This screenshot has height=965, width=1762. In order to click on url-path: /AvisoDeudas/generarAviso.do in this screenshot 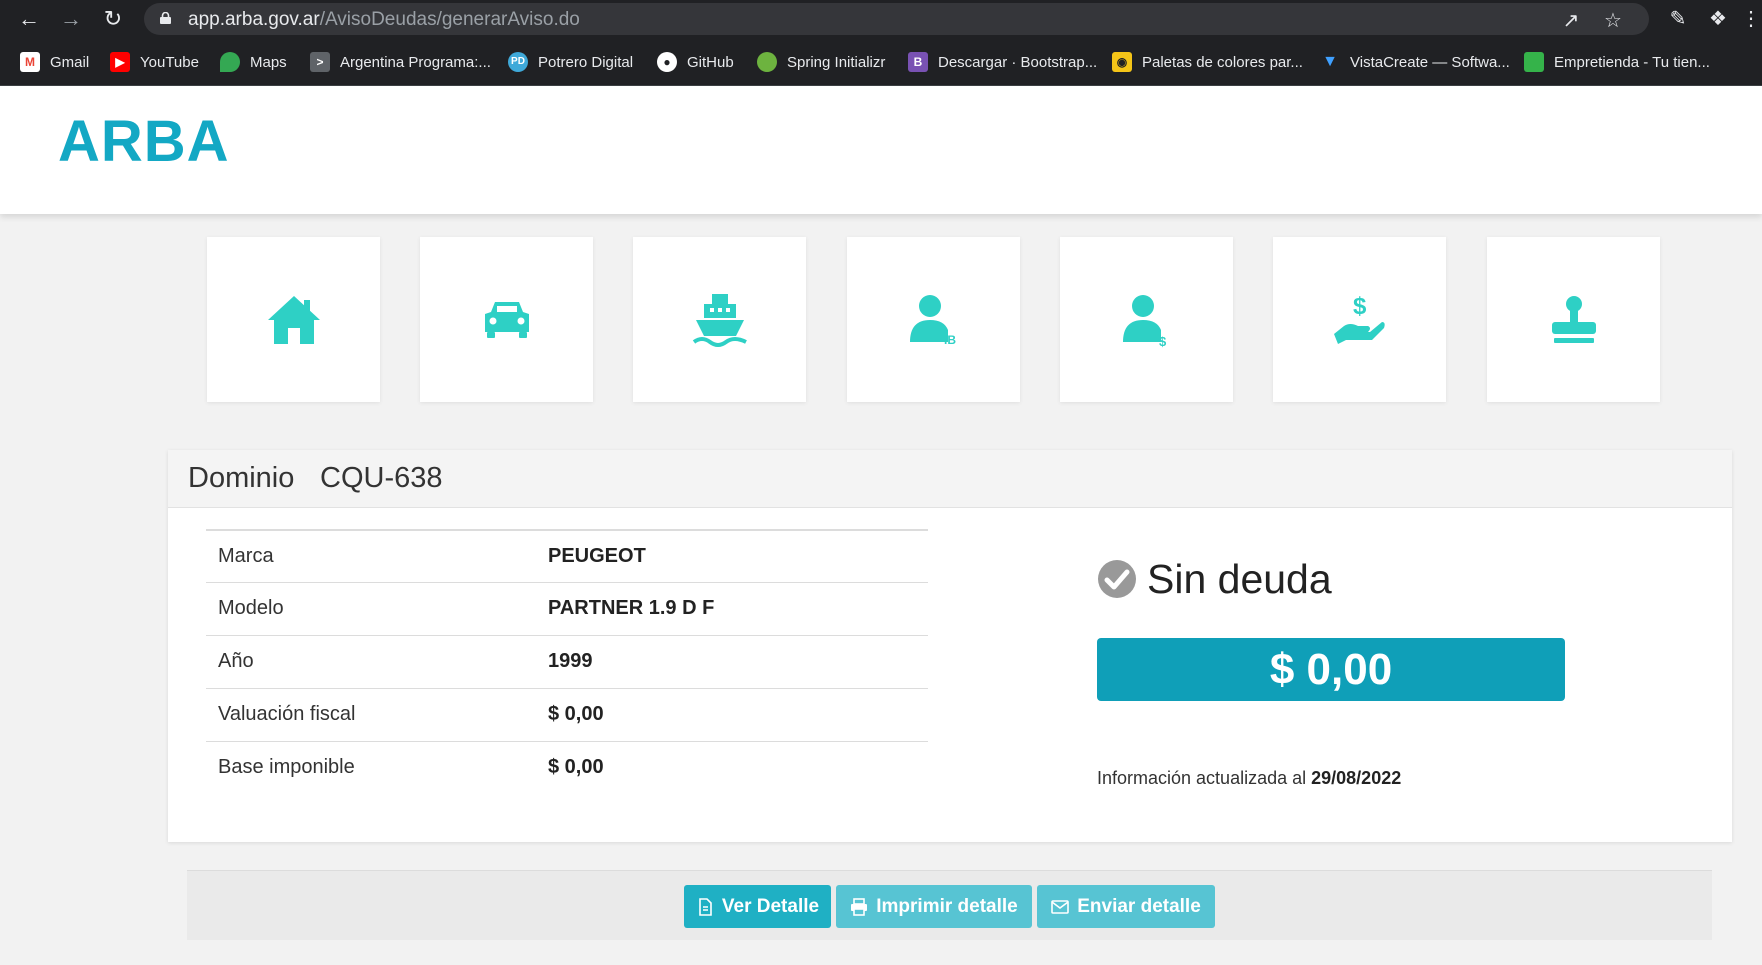, I will do `click(449, 19)`.